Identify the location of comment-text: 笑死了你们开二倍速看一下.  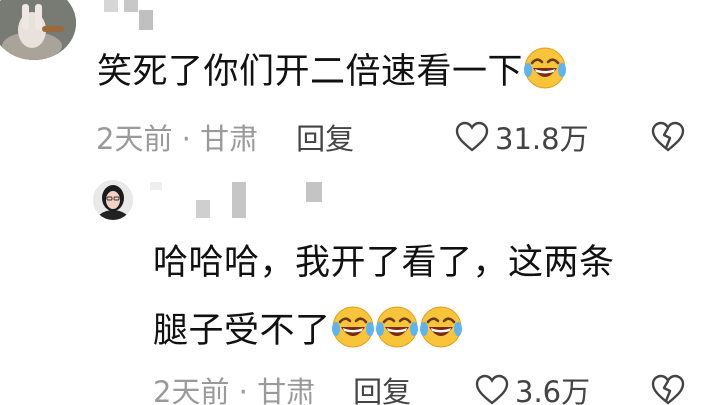
(332, 71).